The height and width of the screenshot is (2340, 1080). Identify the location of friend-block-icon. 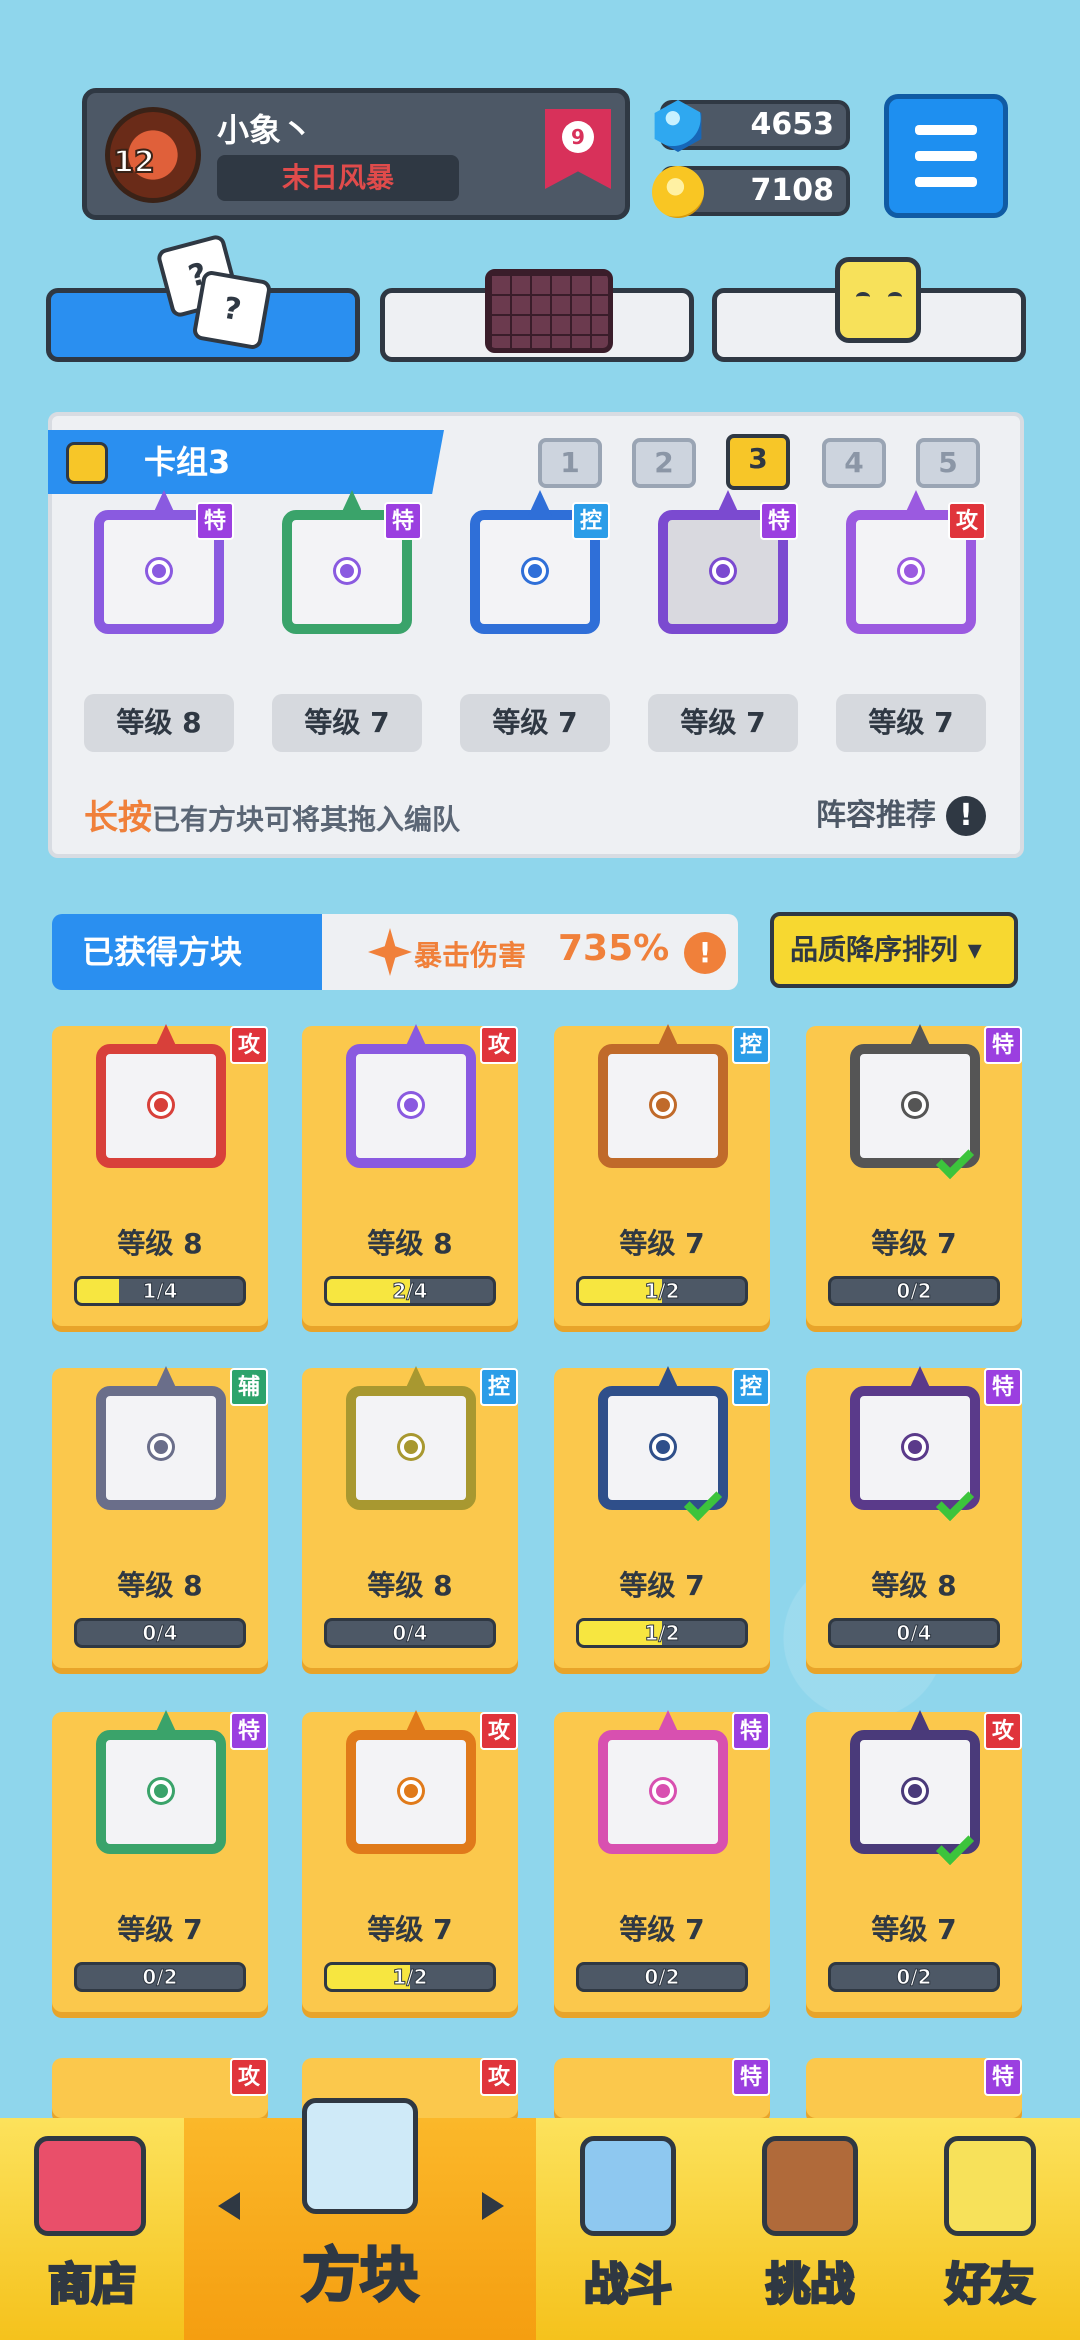
(990, 2186).